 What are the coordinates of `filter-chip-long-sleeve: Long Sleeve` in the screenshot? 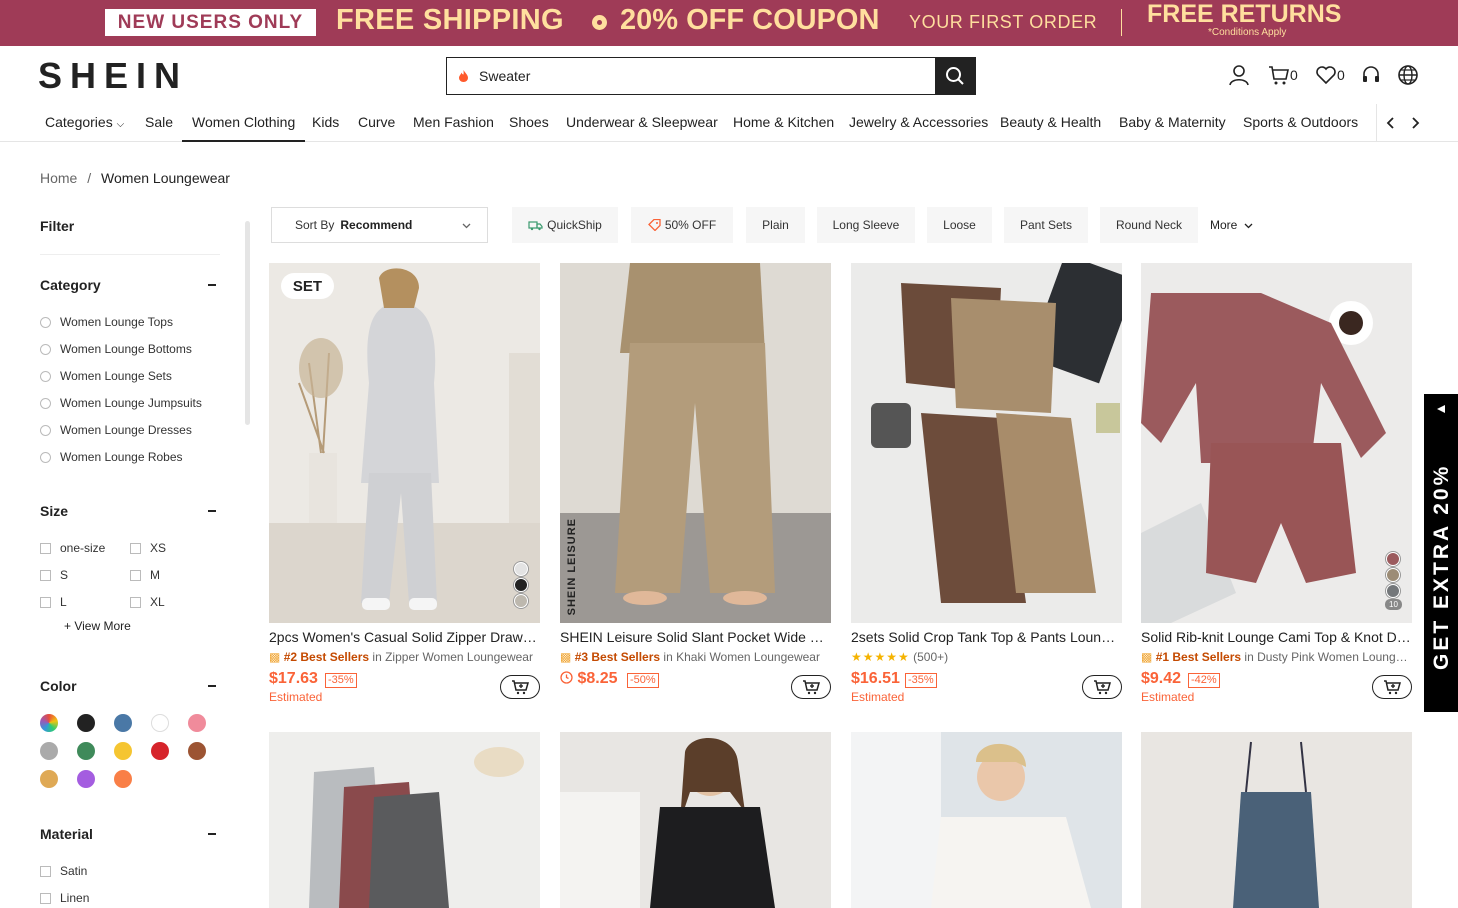 It's located at (866, 225).